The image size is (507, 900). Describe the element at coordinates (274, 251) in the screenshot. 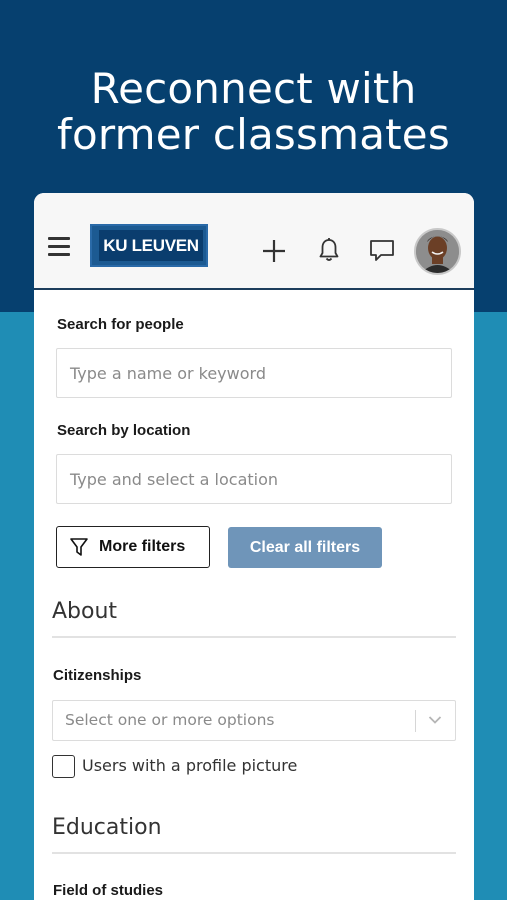

I see `plus-icon` at that location.